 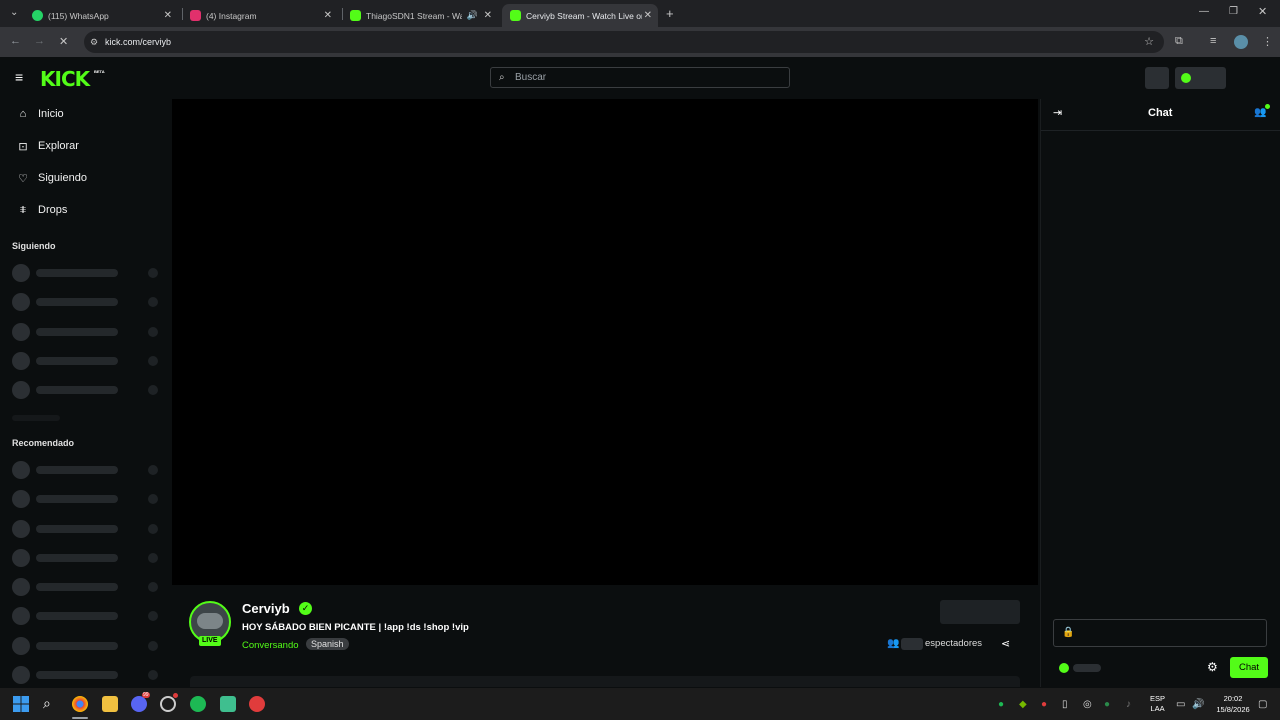 I want to click on discord-icon, so click(x=139, y=704).